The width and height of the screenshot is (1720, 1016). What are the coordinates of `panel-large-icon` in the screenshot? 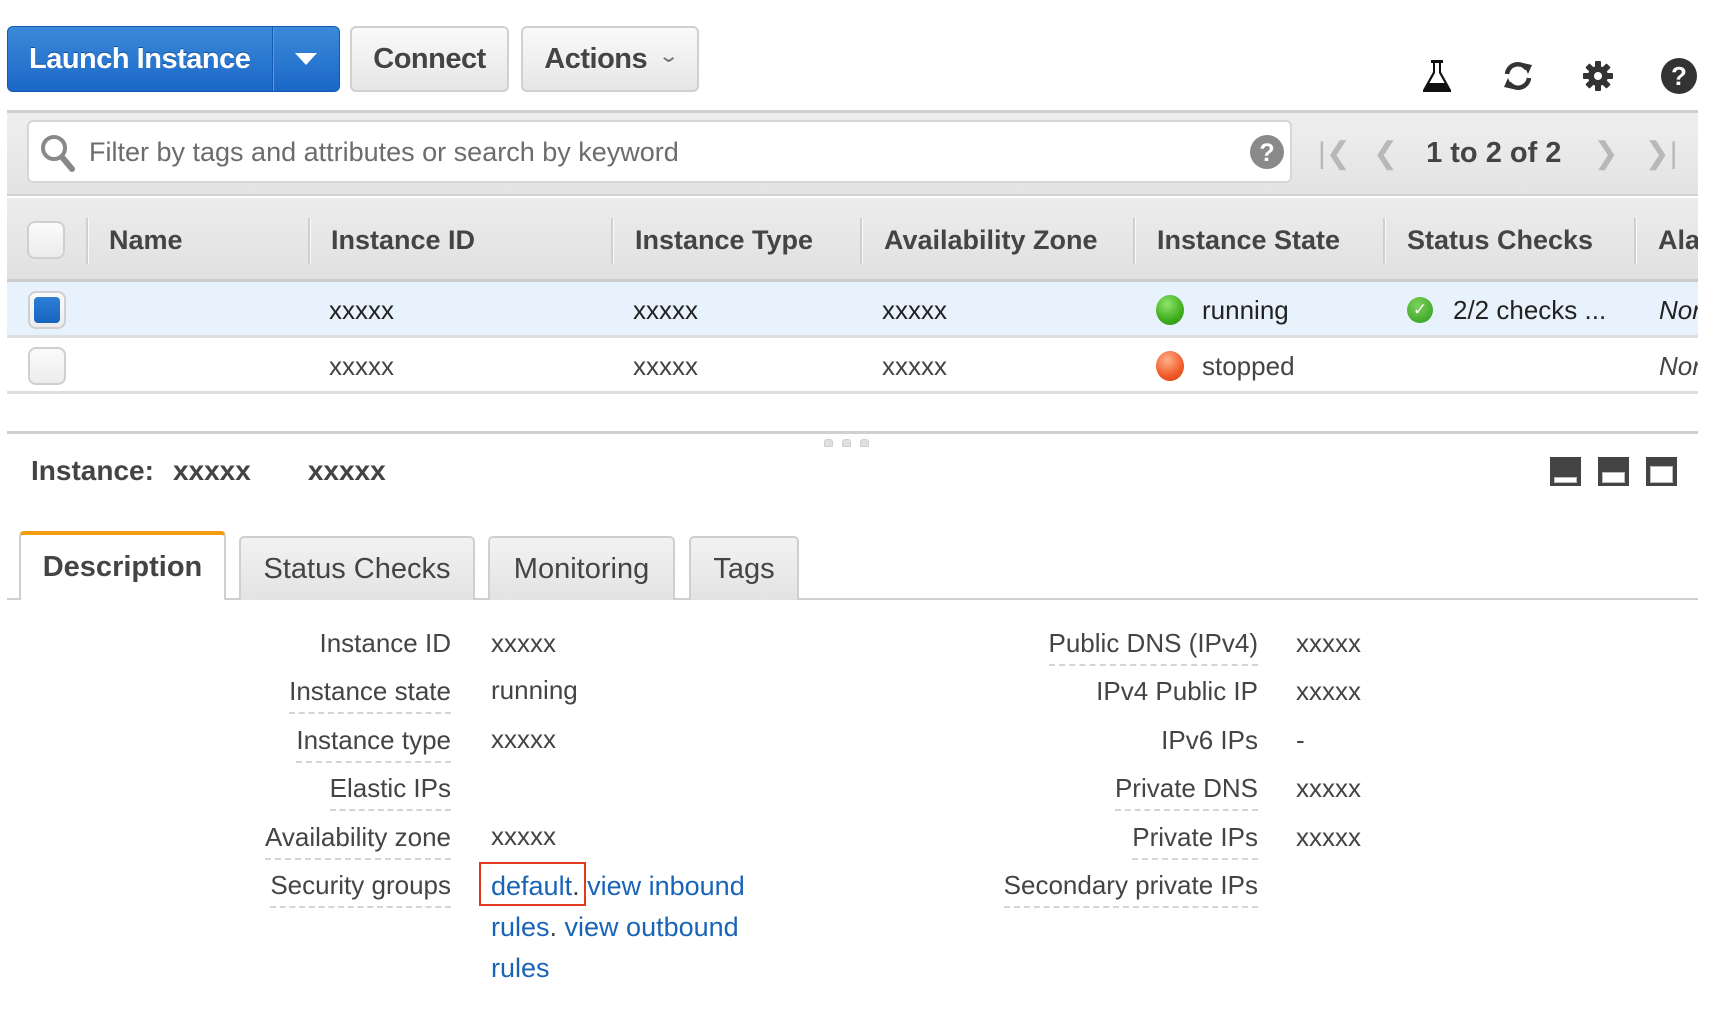 It's located at (1661, 471).